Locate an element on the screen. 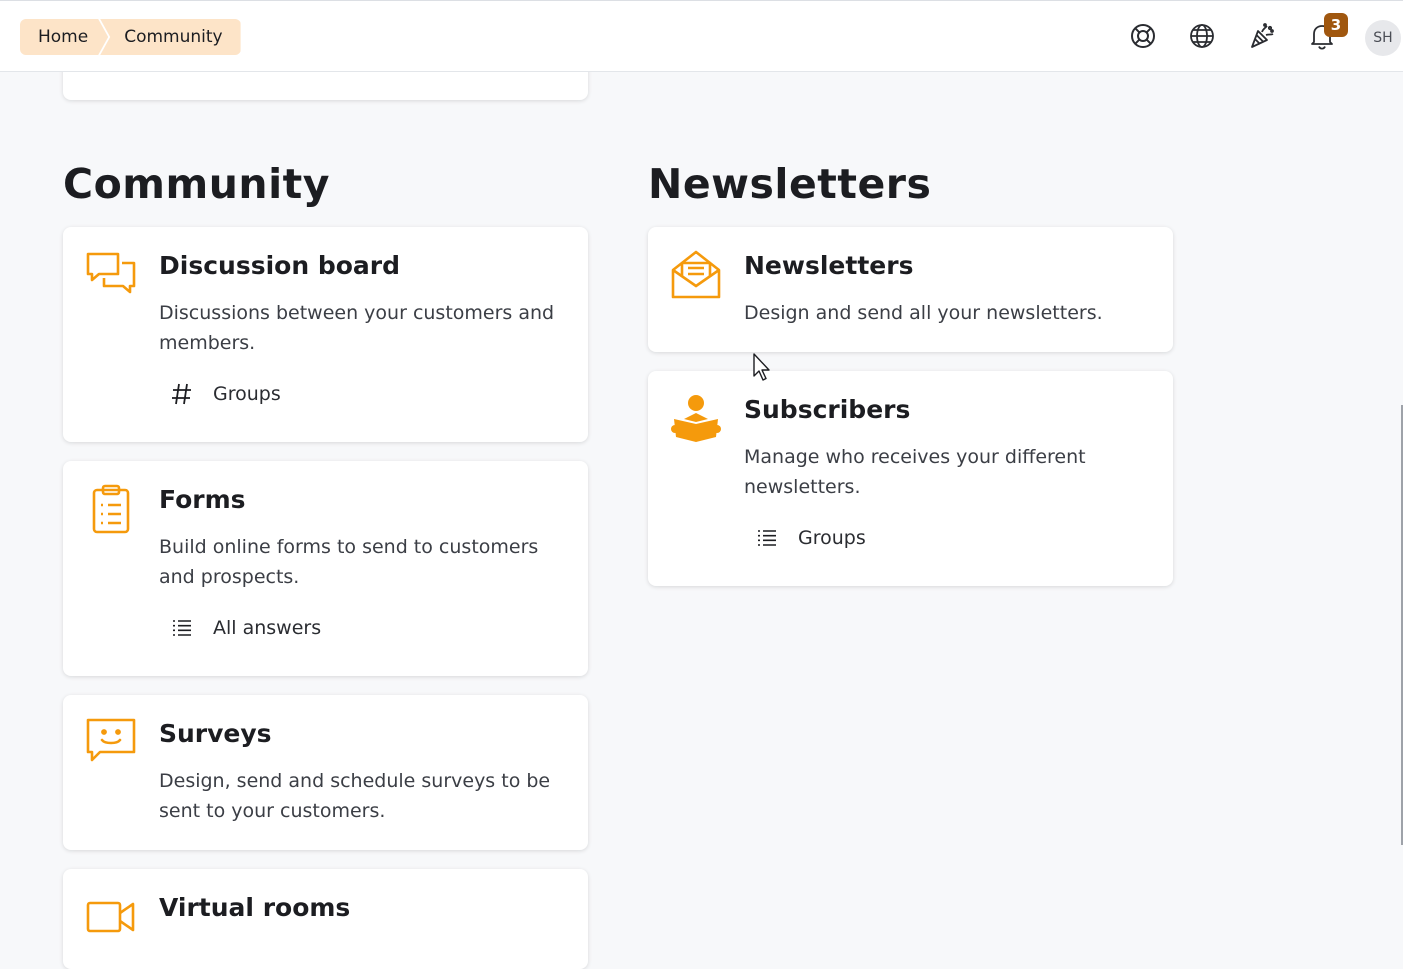 This screenshot has width=1403, height=969. top-bar: Home Community 3 SH is located at coordinates (701, 36).